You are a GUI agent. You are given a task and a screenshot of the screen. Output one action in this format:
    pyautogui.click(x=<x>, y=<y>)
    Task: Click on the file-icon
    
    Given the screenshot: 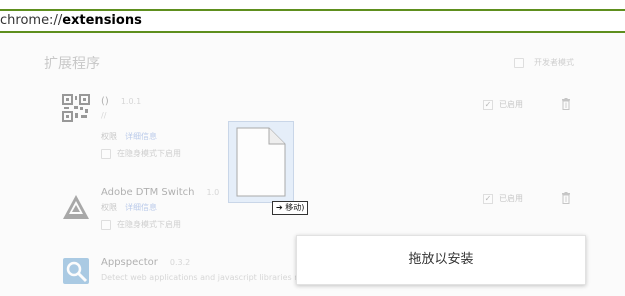 What is the action you would take?
    pyautogui.click(x=261, y=162)
    